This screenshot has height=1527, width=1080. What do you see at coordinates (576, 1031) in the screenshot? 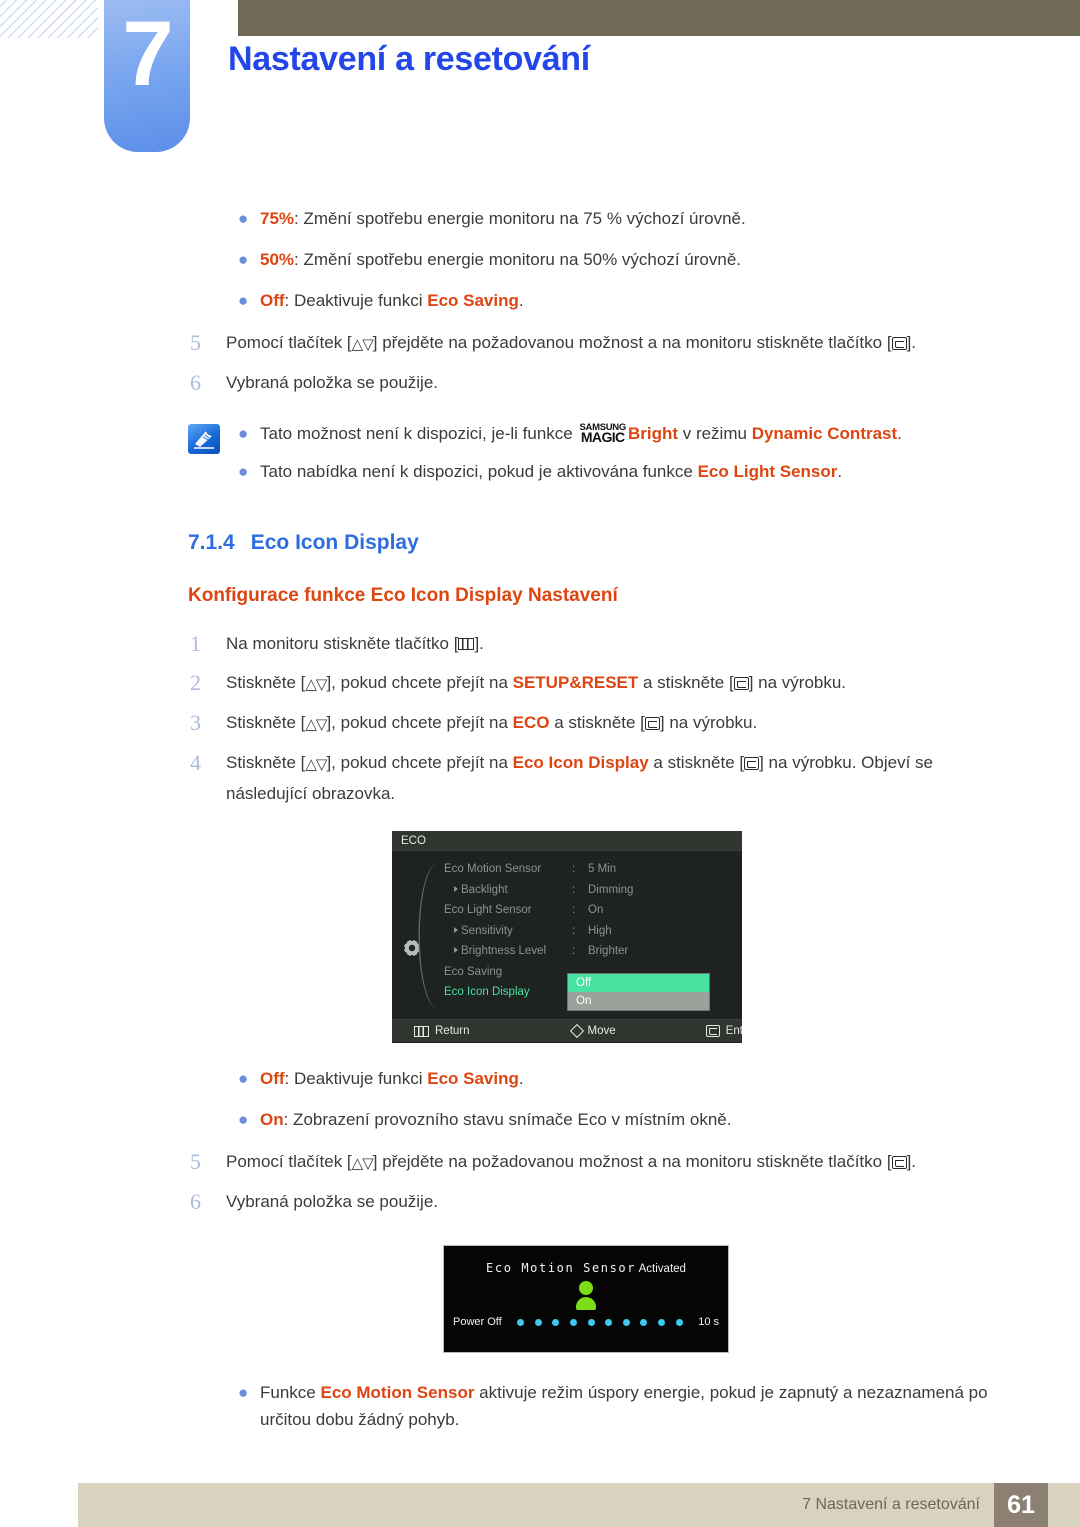
I see `diamond-move-icon` at bounding box center [576, 1031].